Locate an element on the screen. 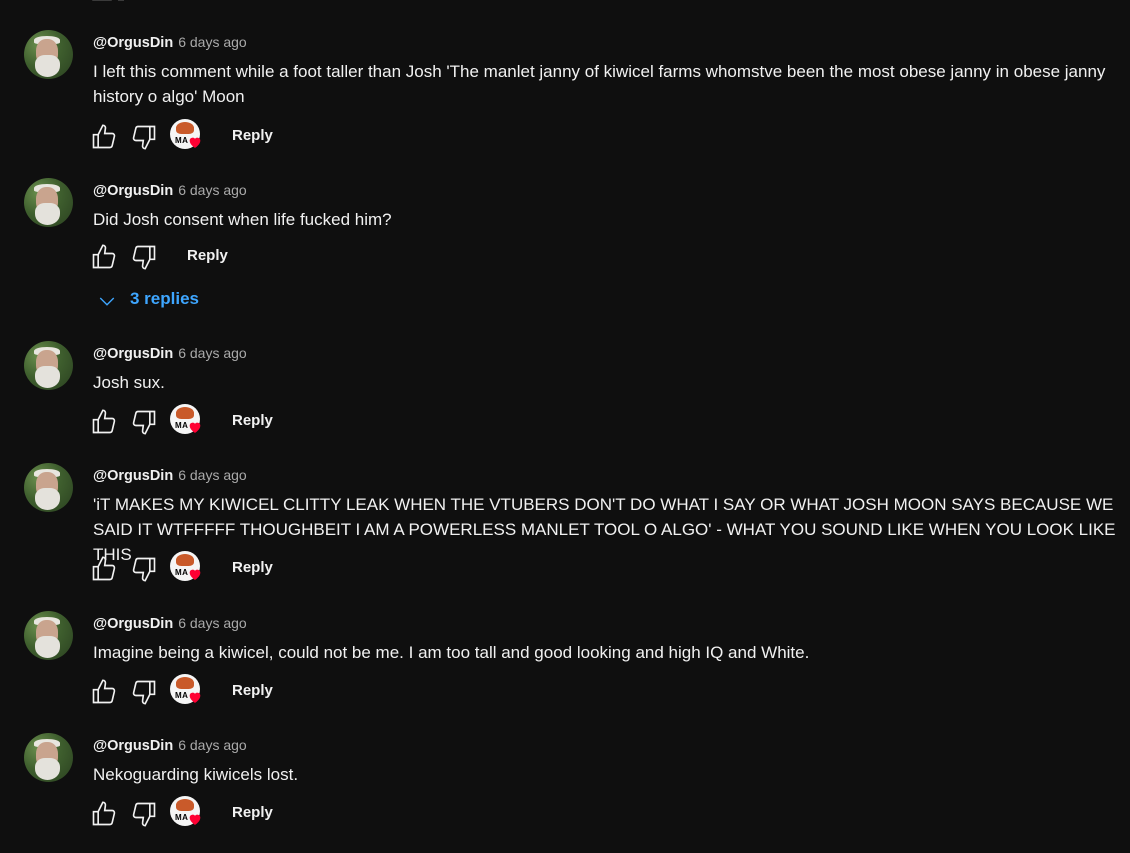  comment-text: Josh sux. is located at coordinates (129, 382).